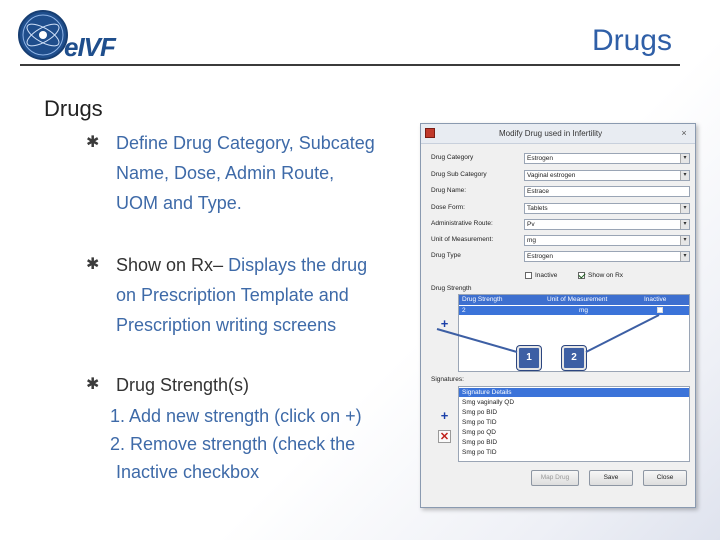  Describe the element at coordinates (538, 191) in the screenshot. I see `field-value: Estrace` at that location.